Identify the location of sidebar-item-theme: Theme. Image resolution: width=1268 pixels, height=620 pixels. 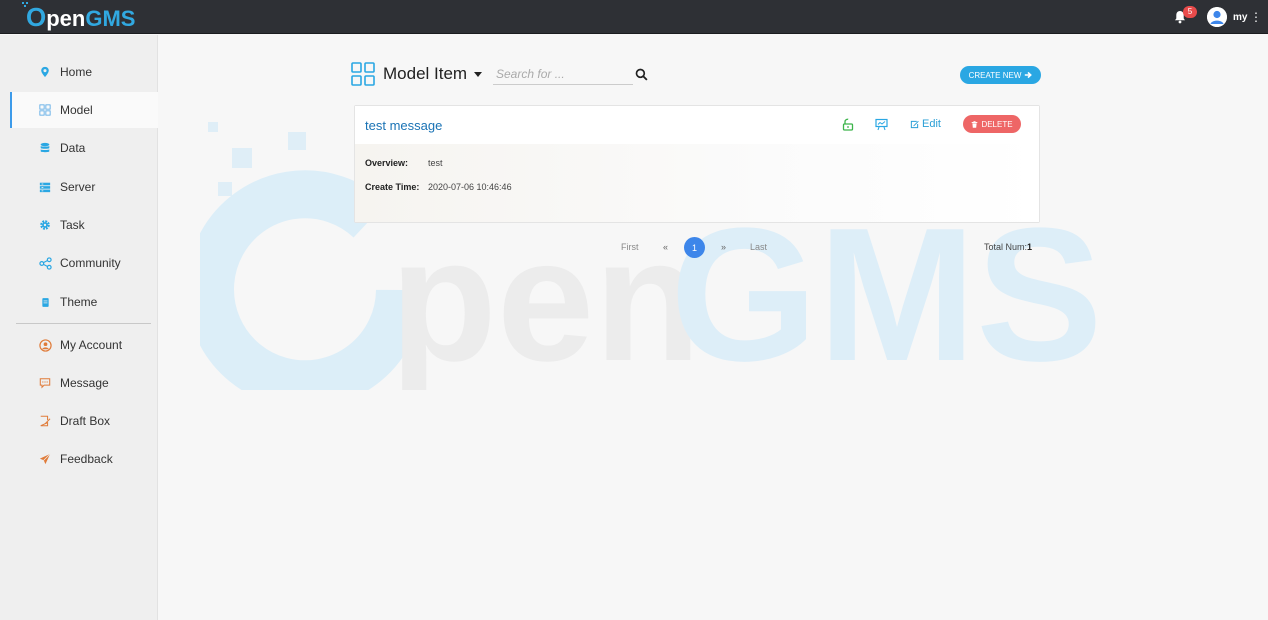
(84, 302).